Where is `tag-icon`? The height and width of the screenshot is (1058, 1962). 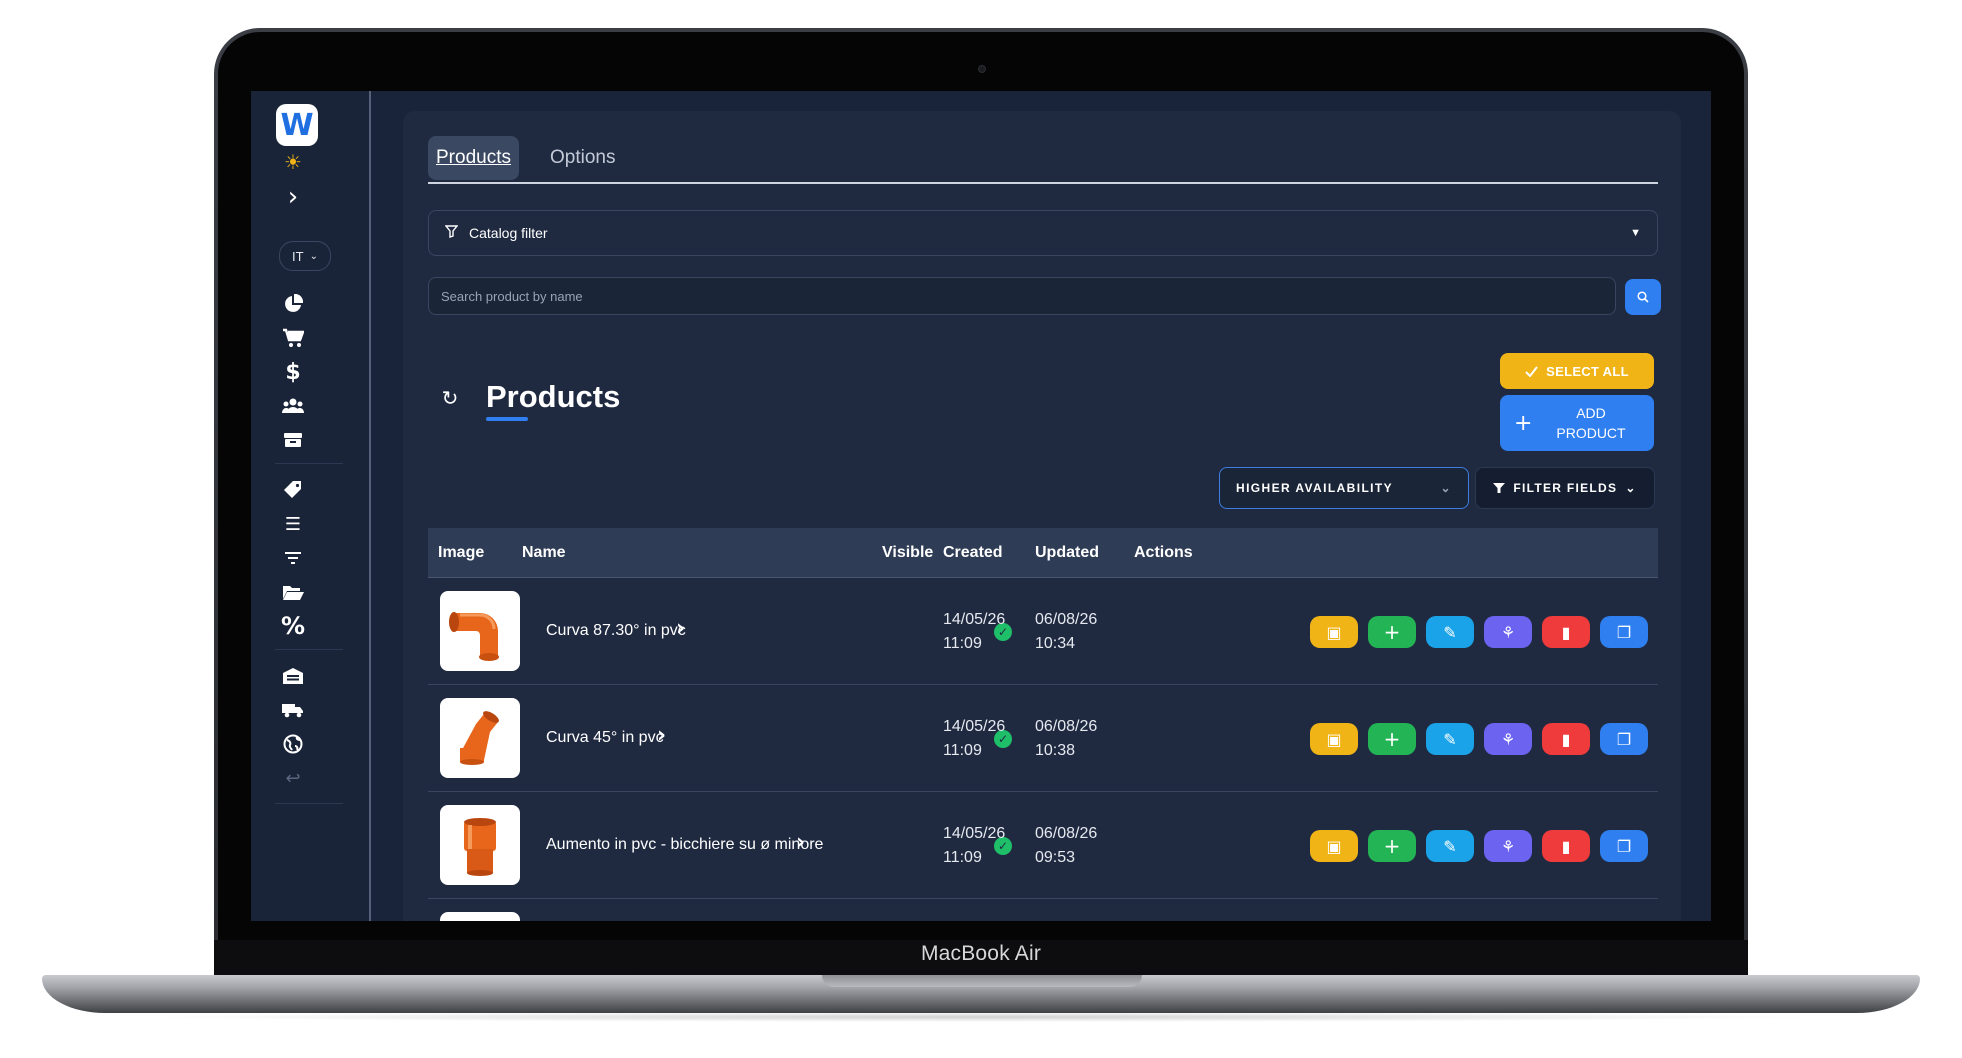
tag-icon is located at coordinates (293, 490).